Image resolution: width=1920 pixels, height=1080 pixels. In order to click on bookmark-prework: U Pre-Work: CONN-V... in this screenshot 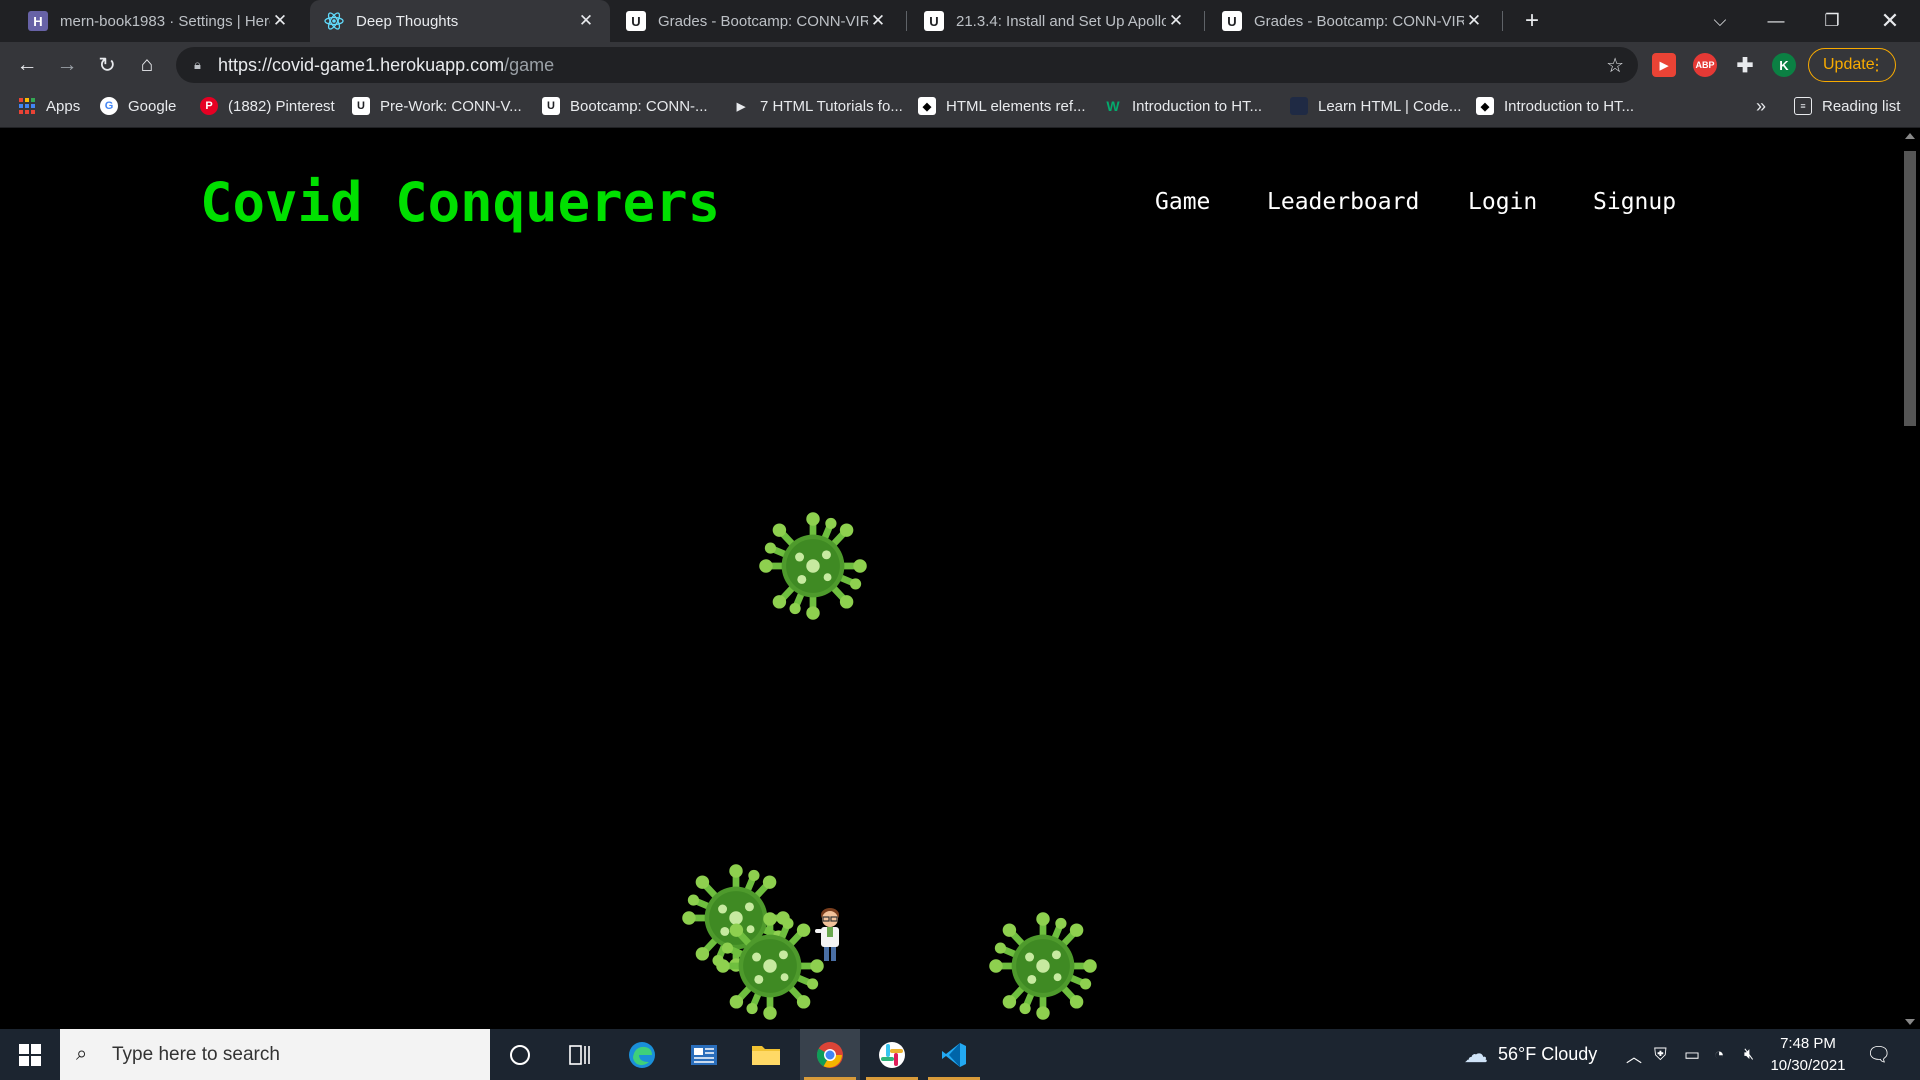, I will do `click(437, 106)`.